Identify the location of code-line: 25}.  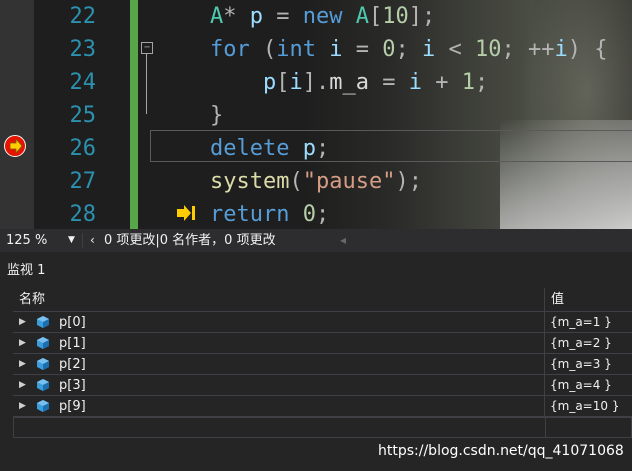
(316, 115).